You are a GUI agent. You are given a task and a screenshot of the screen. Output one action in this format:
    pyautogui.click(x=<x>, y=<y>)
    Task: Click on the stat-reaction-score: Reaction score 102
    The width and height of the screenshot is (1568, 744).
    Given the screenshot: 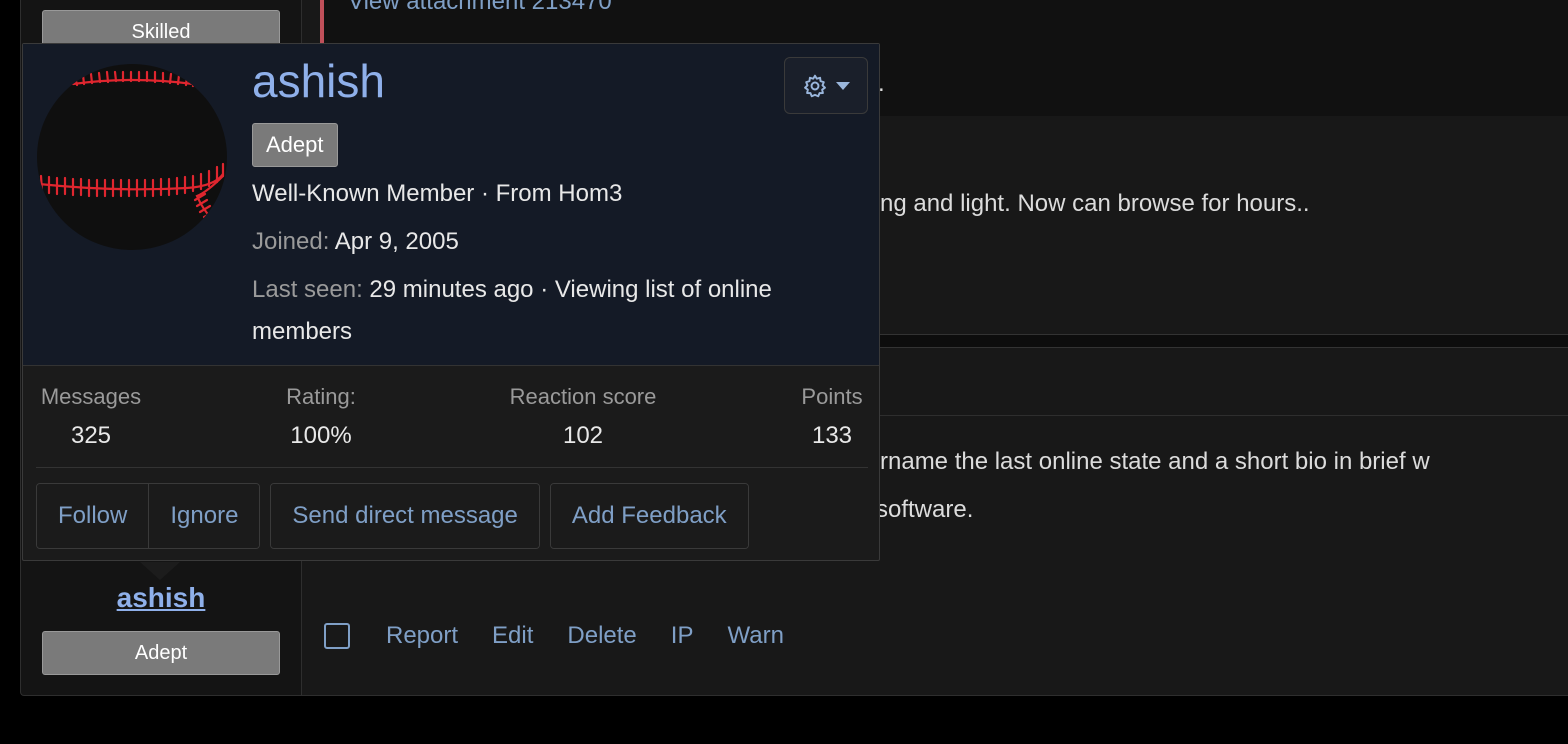 What is the action you would take?
    pyautogui.click(x=583, y=417)
    